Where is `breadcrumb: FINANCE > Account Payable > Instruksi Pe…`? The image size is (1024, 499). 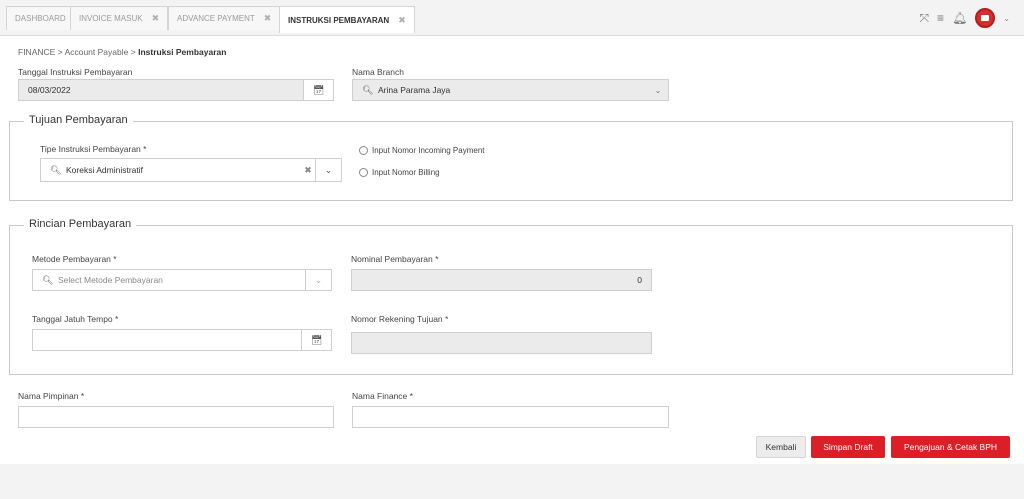
breadcrumb: FINANCE > Account Payable > Instruksi Pe… is located at coordinates (122, 52).